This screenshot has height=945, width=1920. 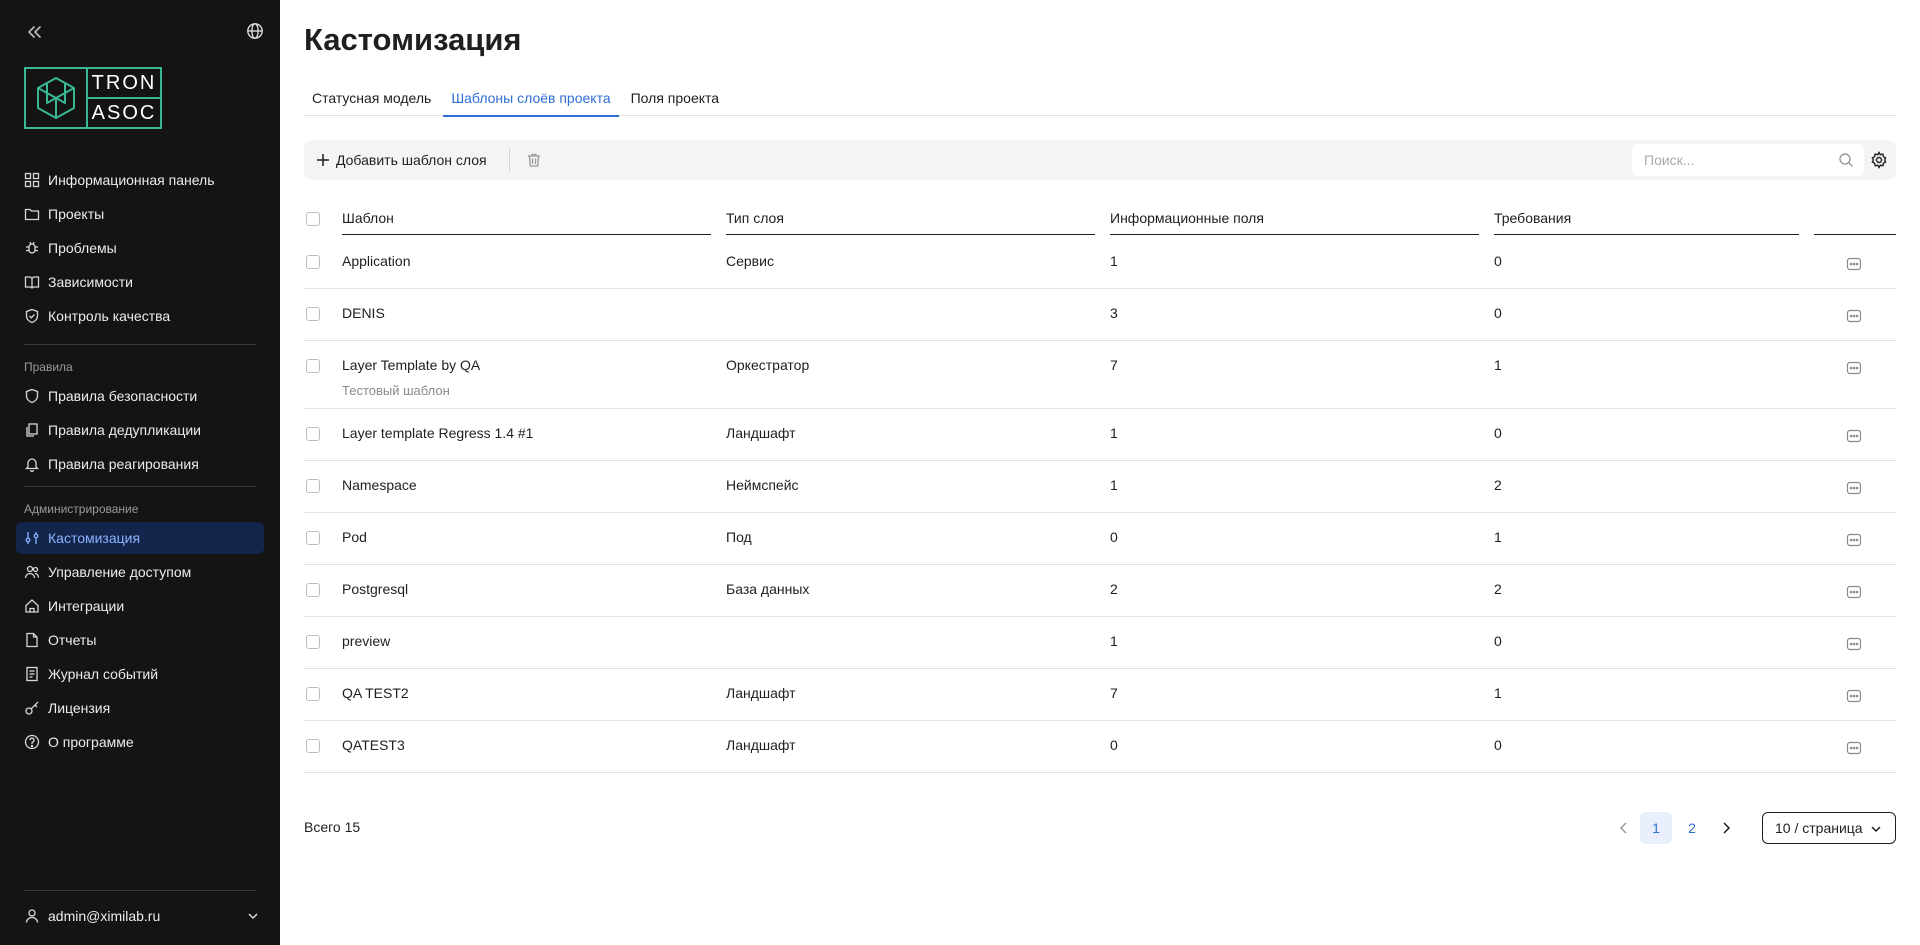 I want to click on search-input, so click(x=1748, y=160).